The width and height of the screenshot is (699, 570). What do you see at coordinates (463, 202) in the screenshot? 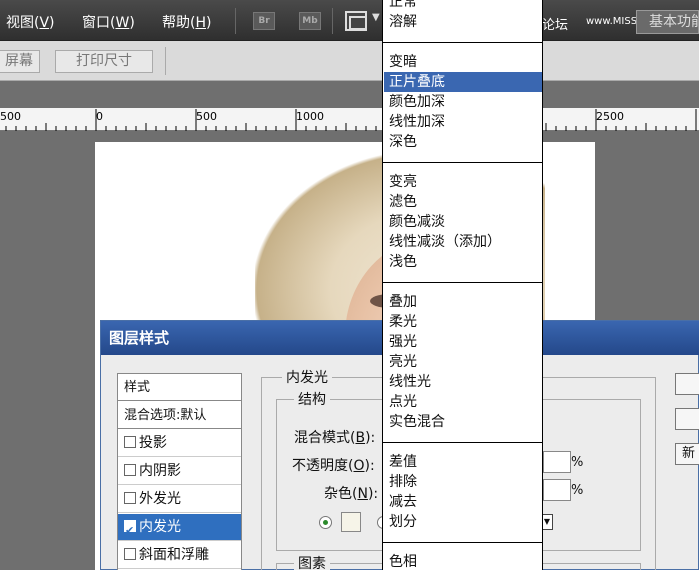
I see `blend-mode-option: 滤色` at bounding box center [463, 202].